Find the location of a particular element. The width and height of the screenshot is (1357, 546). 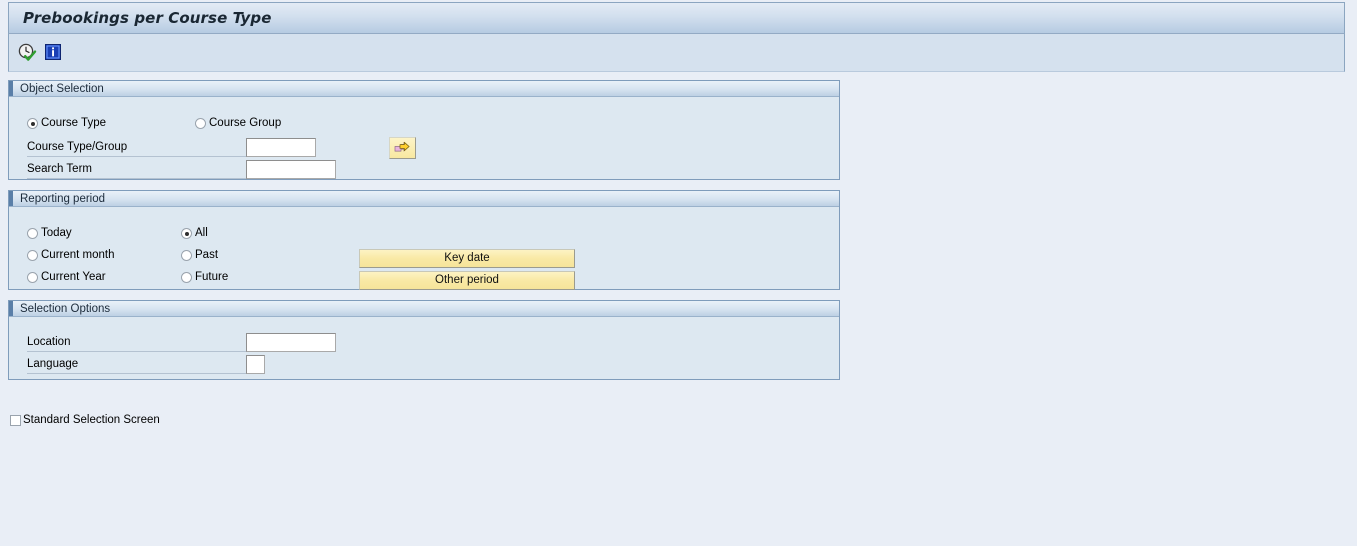

other-period-button: Other period is located at coordinates (467, 280).